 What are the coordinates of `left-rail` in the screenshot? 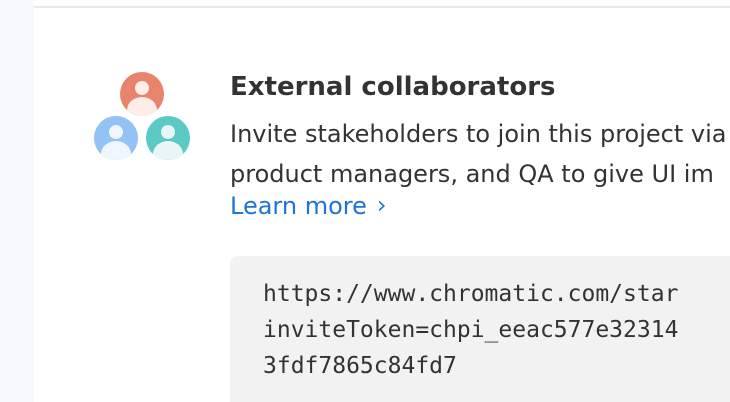 It's located at (17, 201).